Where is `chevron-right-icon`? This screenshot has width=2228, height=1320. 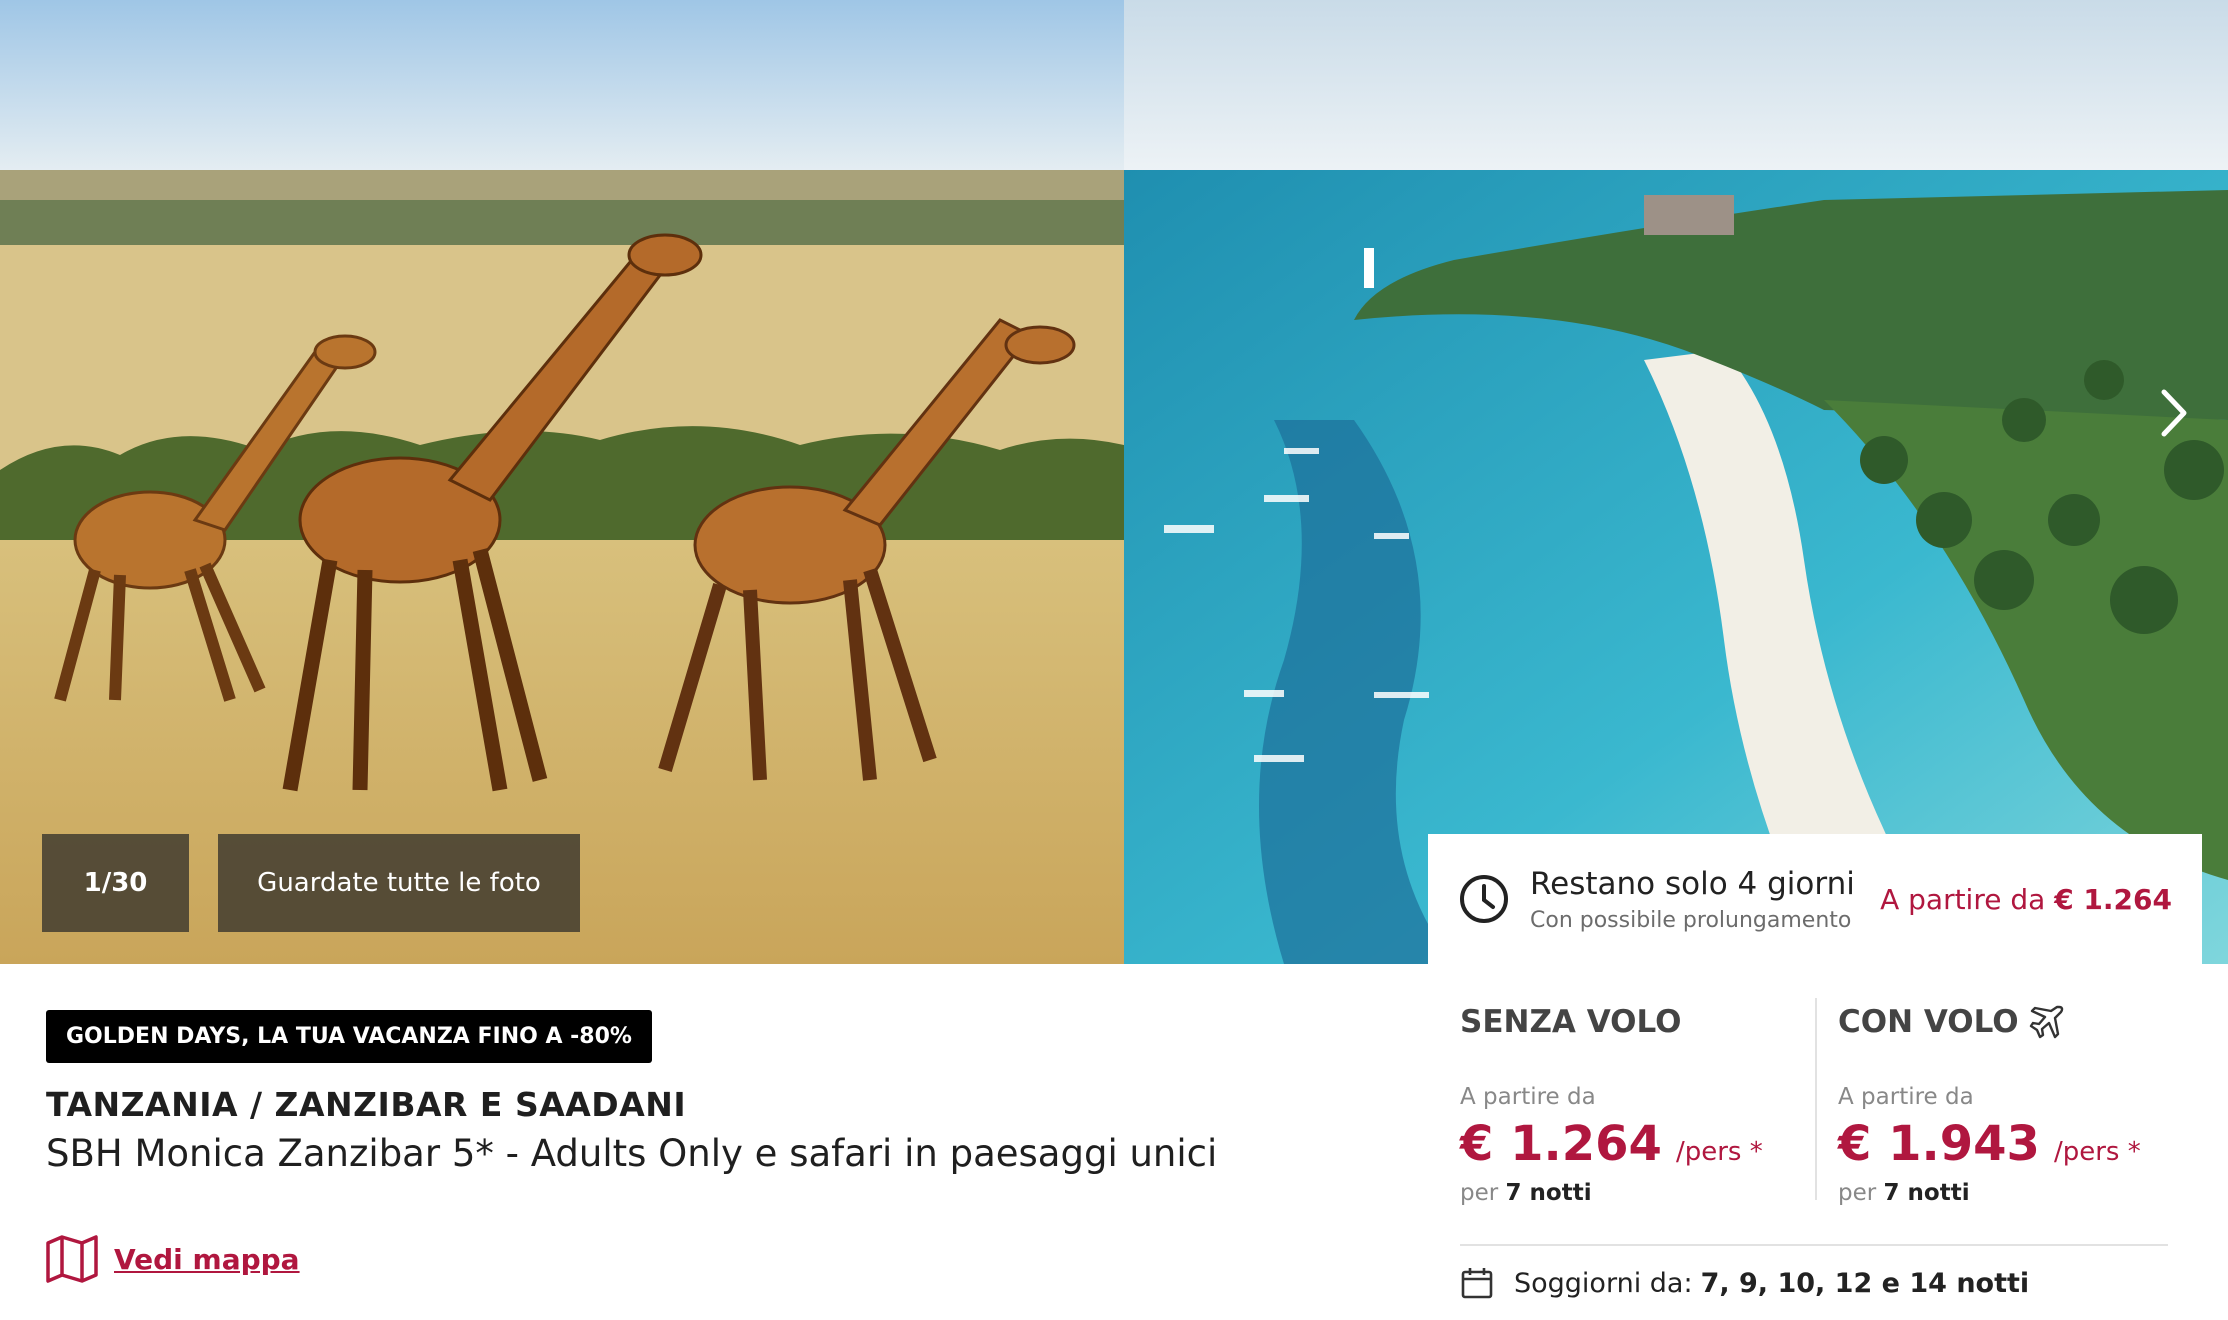
chevron-right-icon is located at coordinates (2174, 413).